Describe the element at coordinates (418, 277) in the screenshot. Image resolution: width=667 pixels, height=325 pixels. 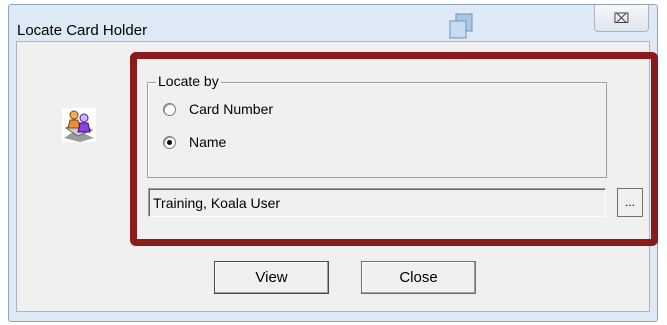
I see `close-button: Close` at that location.